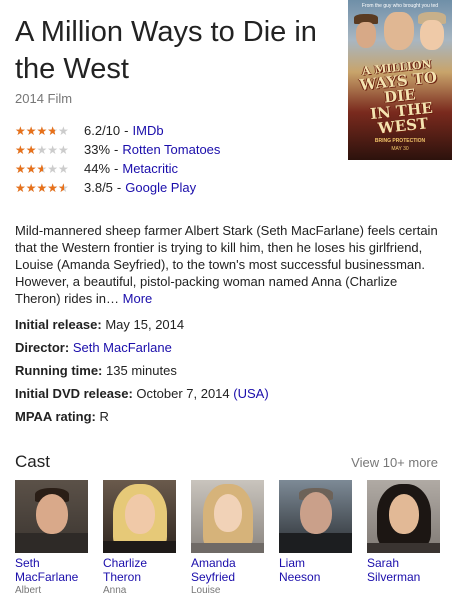  I want to click on cast-name: Sarah Silverman, so click(403, 570).